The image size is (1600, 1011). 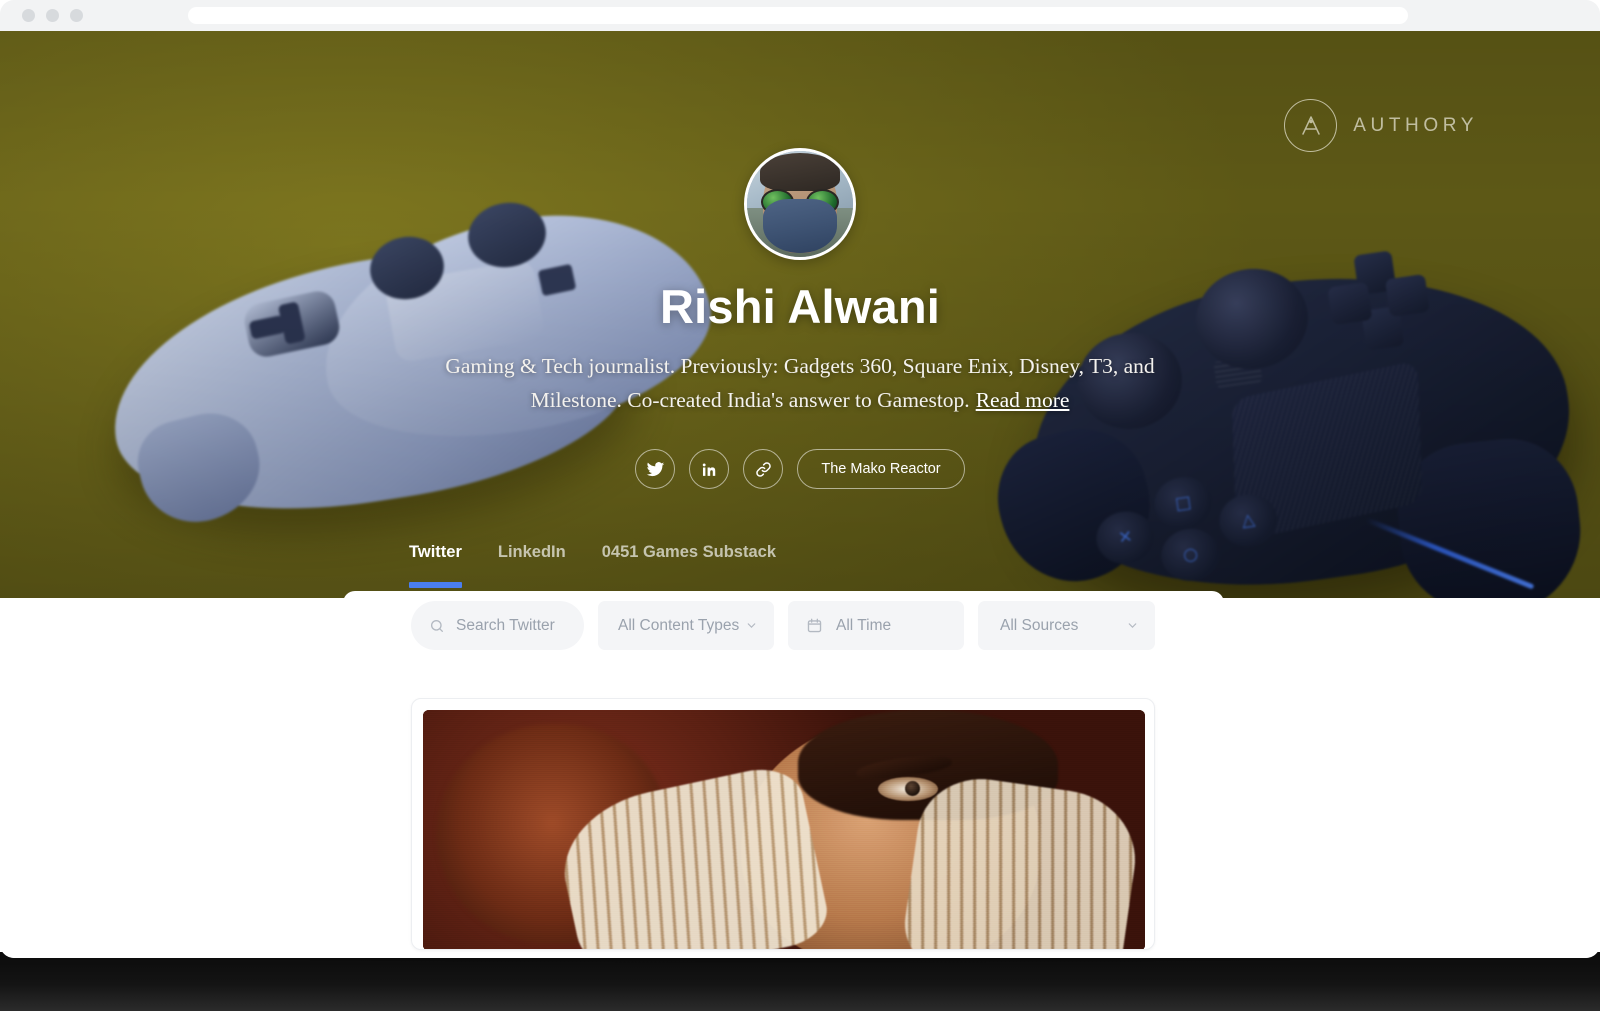 I want to click on authory-monogram-icon, so click(x=1311, y=125).